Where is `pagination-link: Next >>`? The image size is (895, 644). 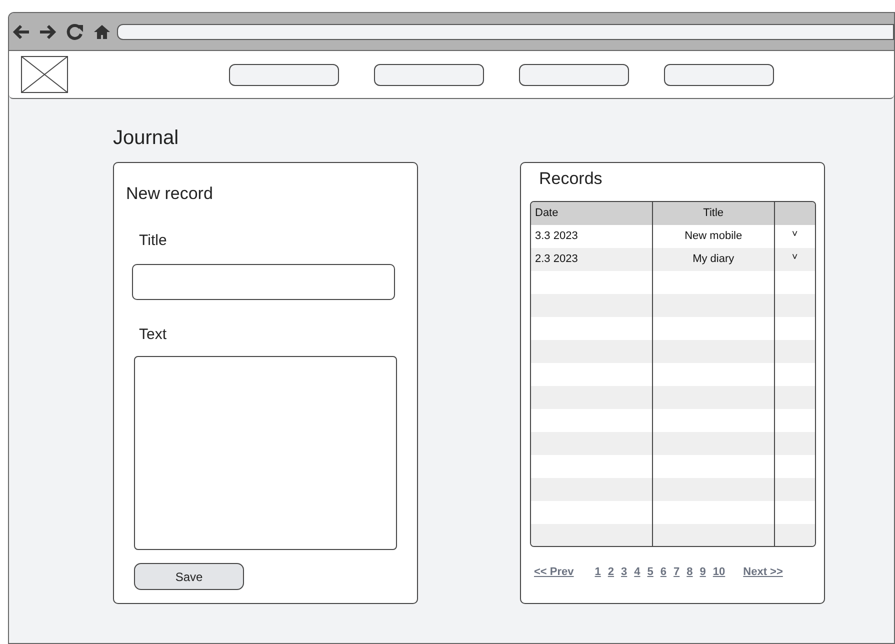
pagination-link: Next >> is located at coordinates (763, 572).